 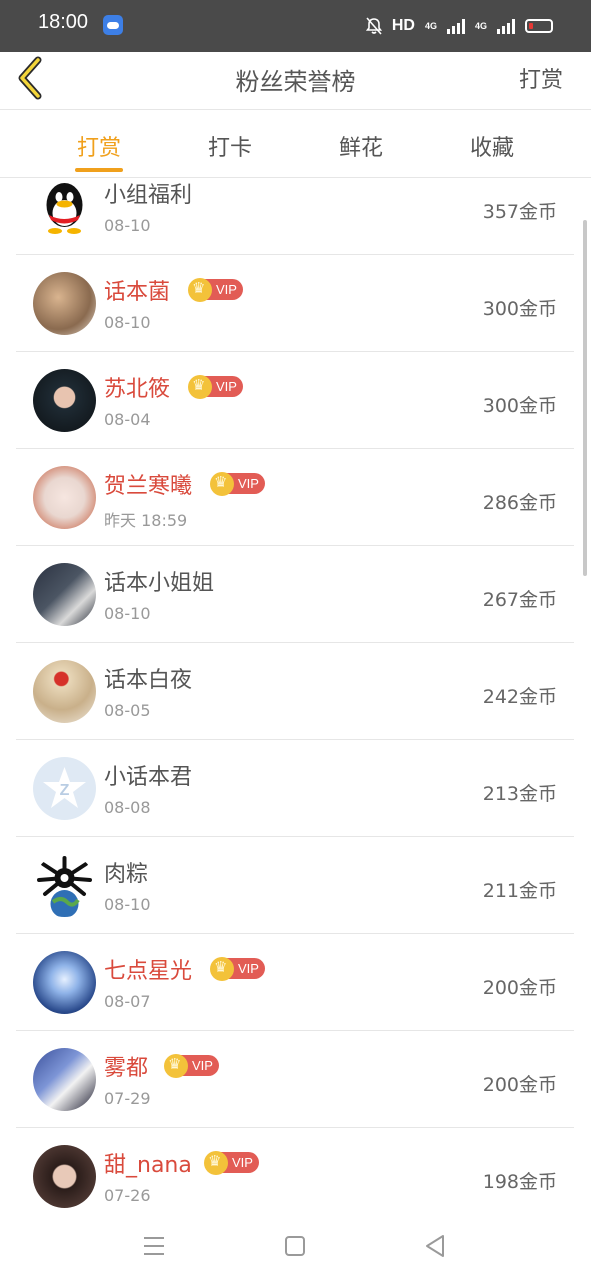 I want to click on list-item: 肉粽 08-10 211金币, so click(x=295, y=885).